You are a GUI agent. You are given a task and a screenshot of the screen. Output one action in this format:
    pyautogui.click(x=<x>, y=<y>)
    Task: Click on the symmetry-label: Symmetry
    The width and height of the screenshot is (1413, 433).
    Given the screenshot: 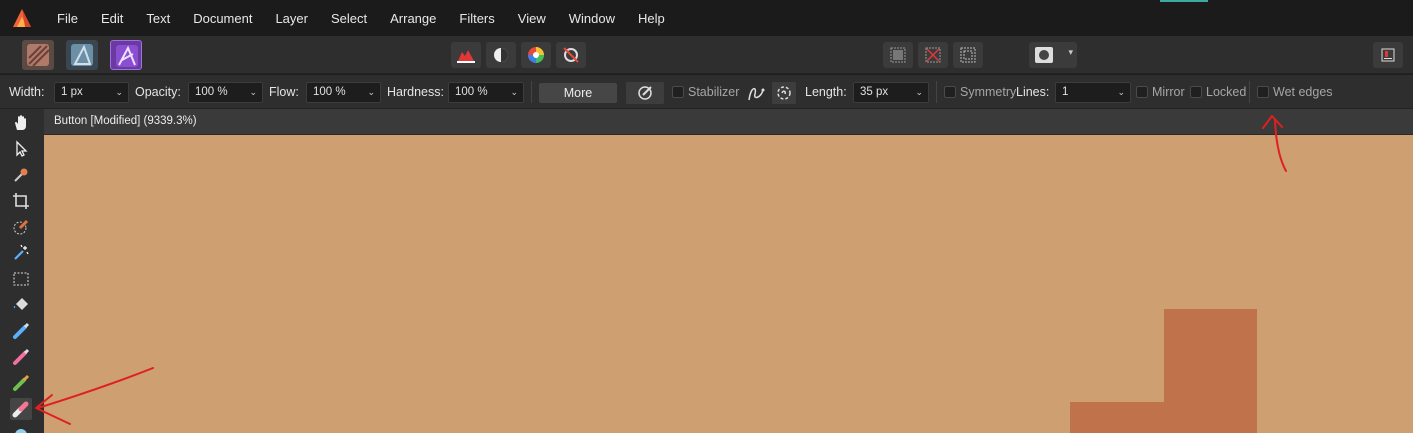 What is the action you would take?
    pyautogui.click(x=988, y=92)
    